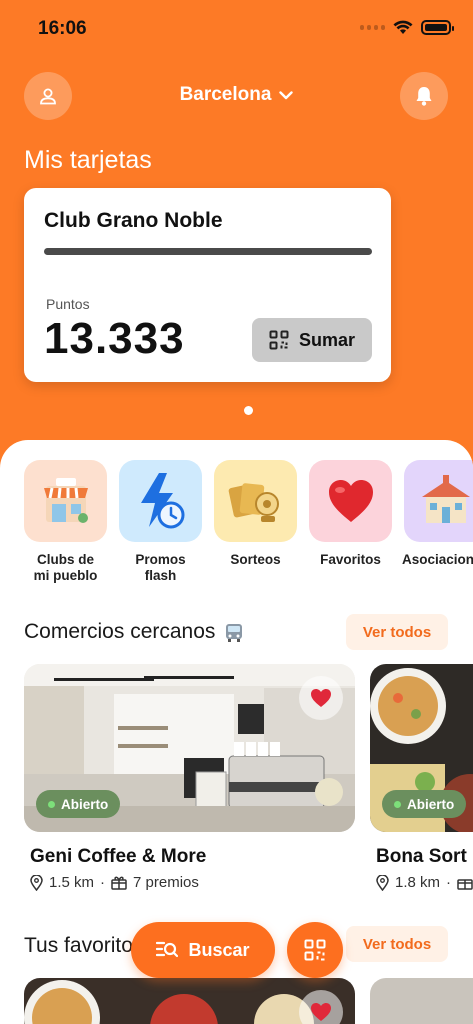 This screenshot has width=473, height=1024. I want to click on status-bar: 16:06, so click(236, 30).